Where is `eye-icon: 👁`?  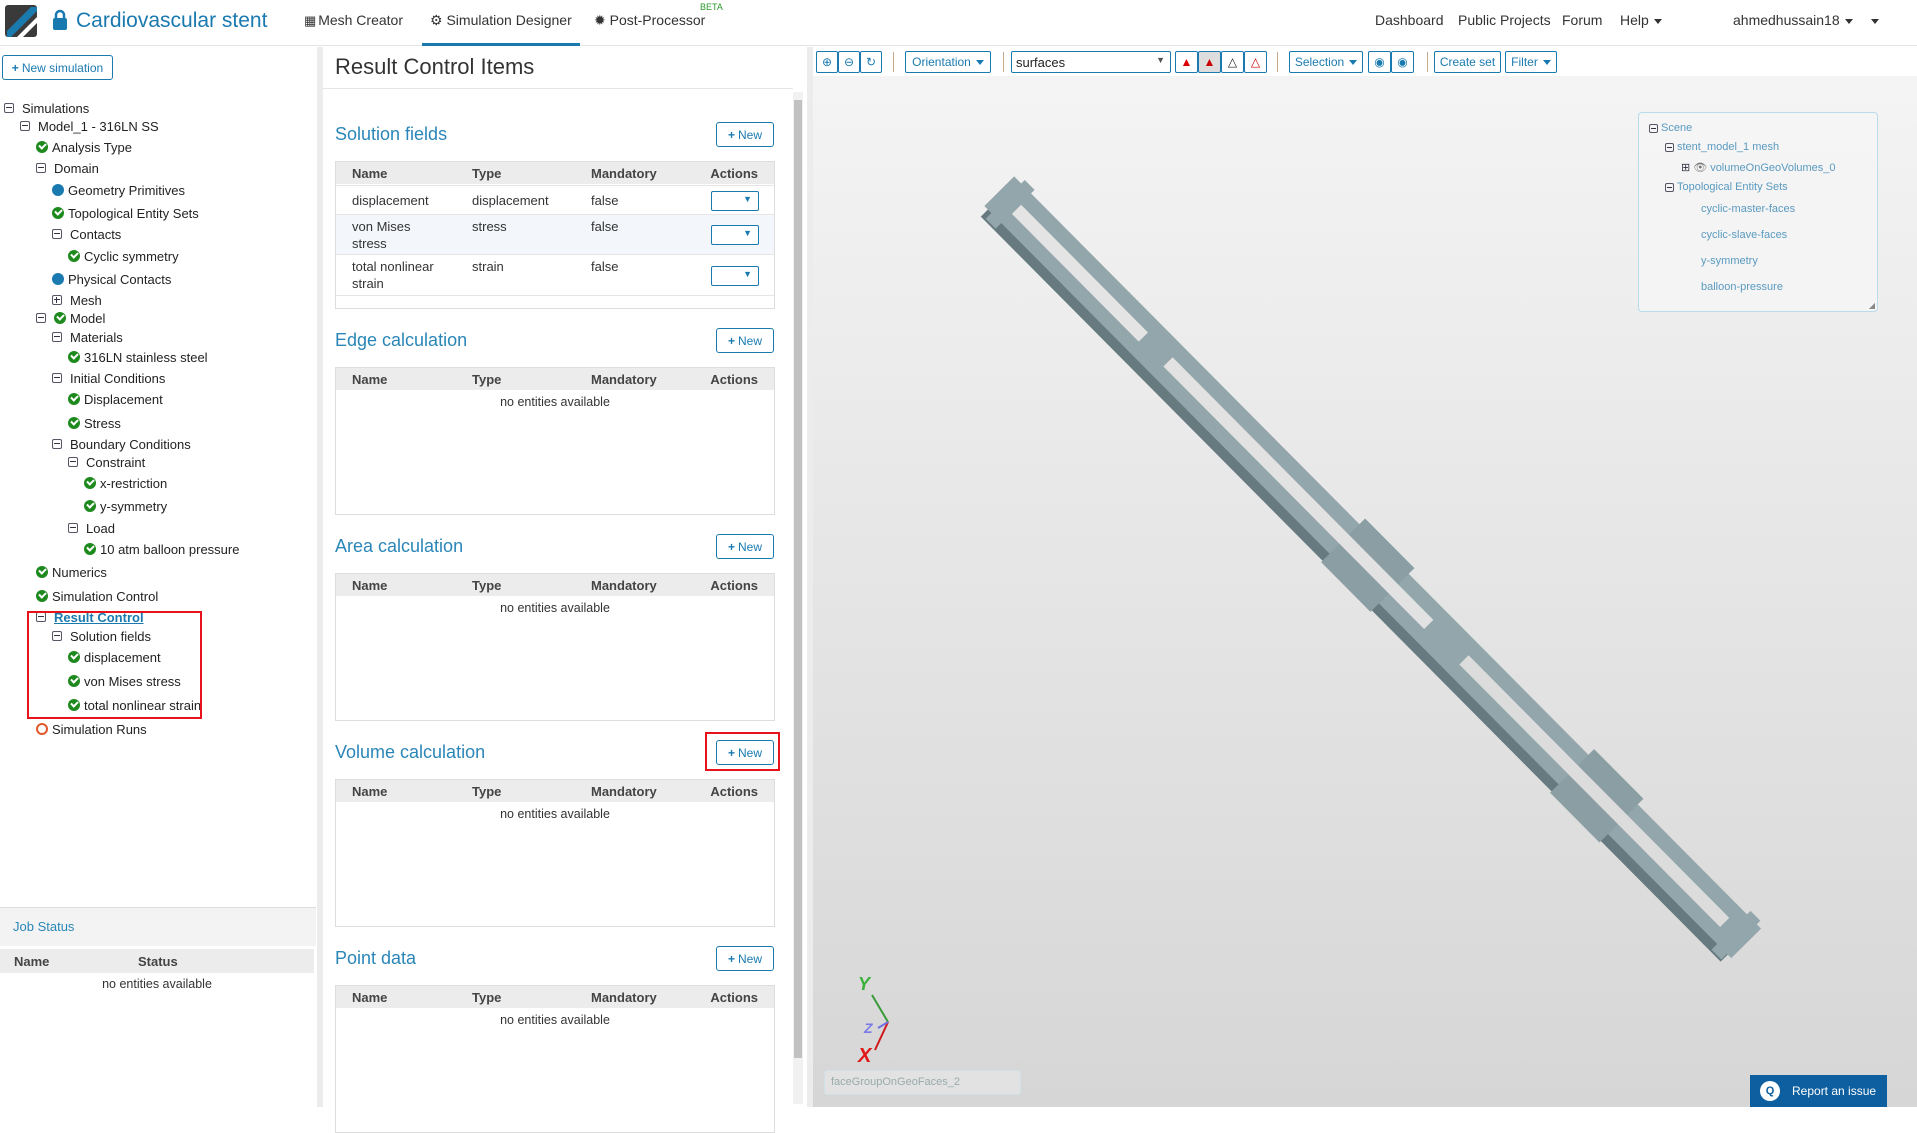
eye-icon: 👁 is located at coordinates (1700, 167).